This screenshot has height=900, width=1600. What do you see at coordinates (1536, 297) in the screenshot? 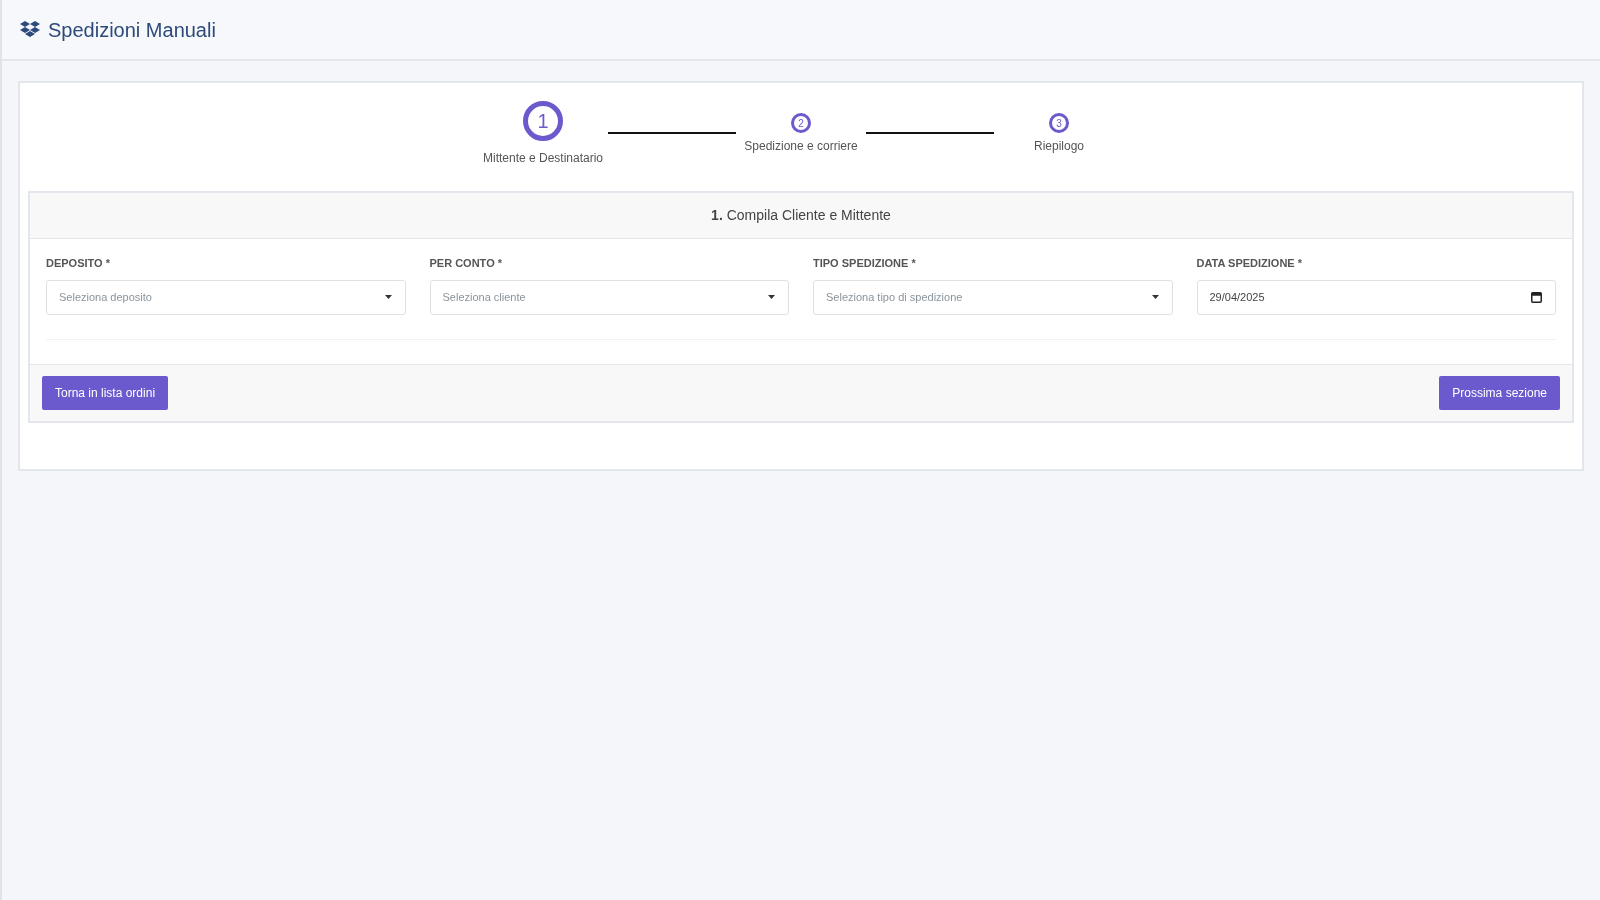
I see `calendar-icon` at bounding box center [1536, 297].